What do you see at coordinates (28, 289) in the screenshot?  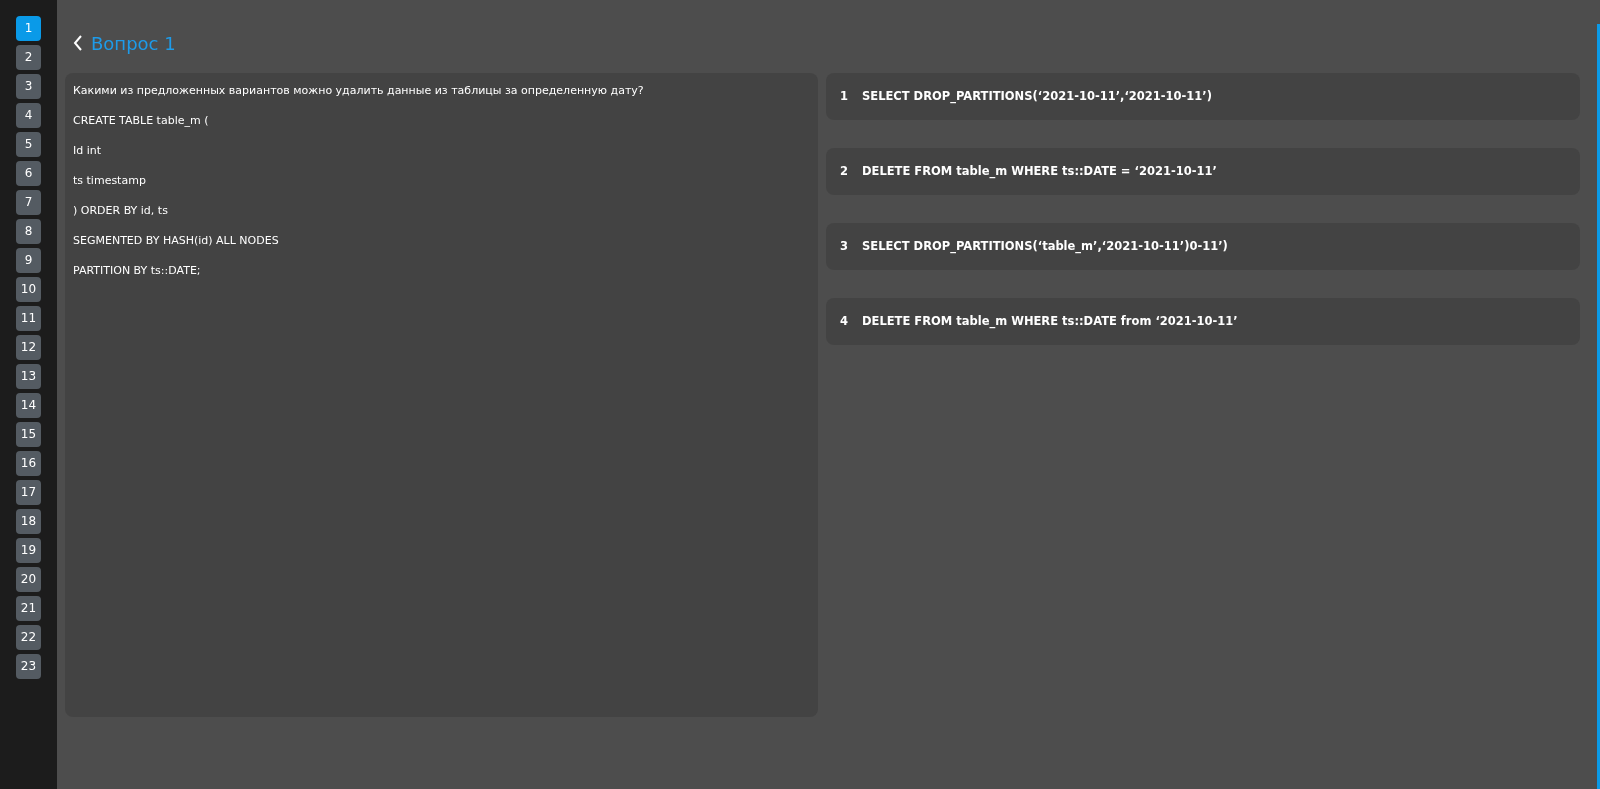 I see `question-number-button: 10` at bounding box center [28, 289].